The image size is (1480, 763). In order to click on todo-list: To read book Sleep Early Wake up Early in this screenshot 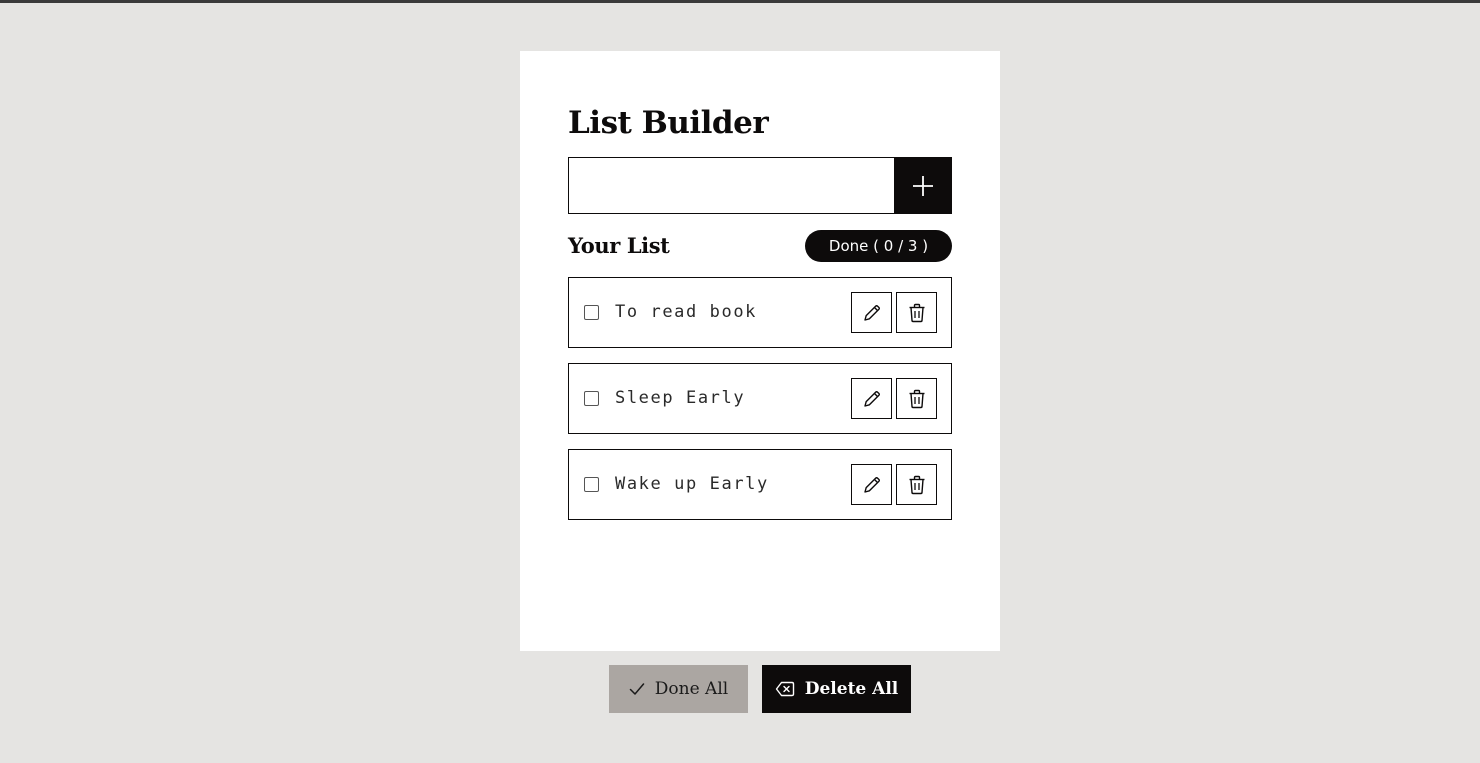, I will do `click(760, 406)`.